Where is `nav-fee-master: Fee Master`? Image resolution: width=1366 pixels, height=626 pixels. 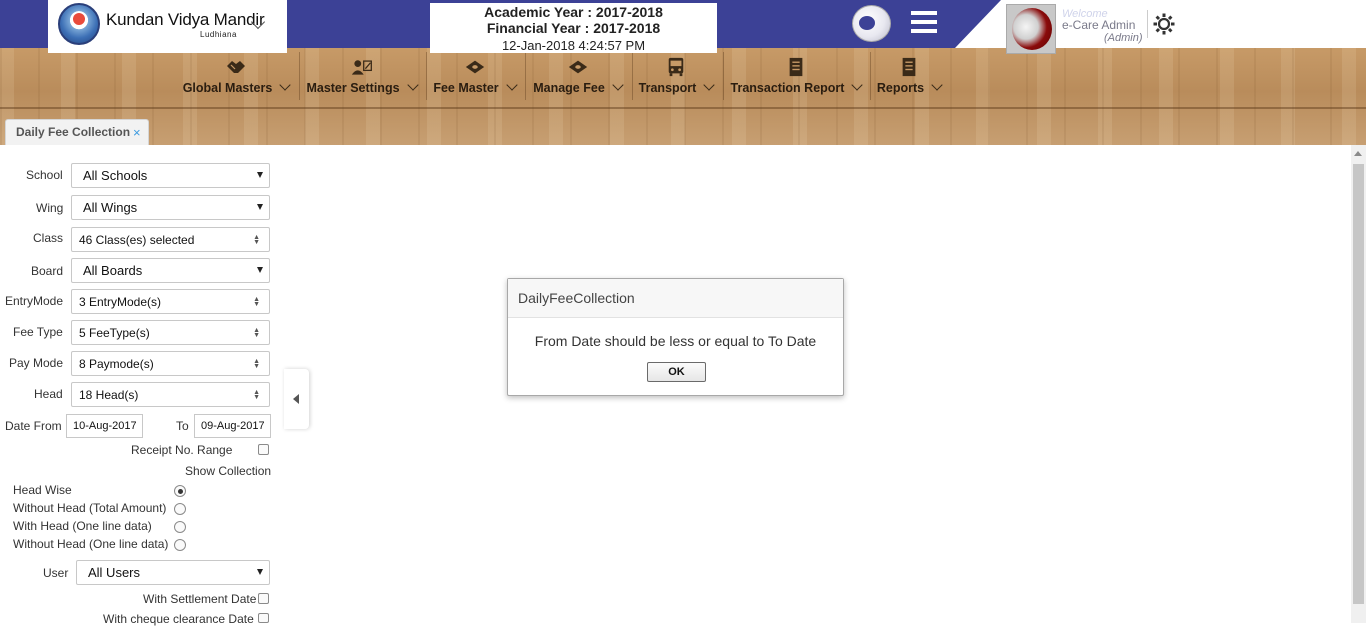 nav-fee-master: Fee Master is located at coordinates (474, 82).